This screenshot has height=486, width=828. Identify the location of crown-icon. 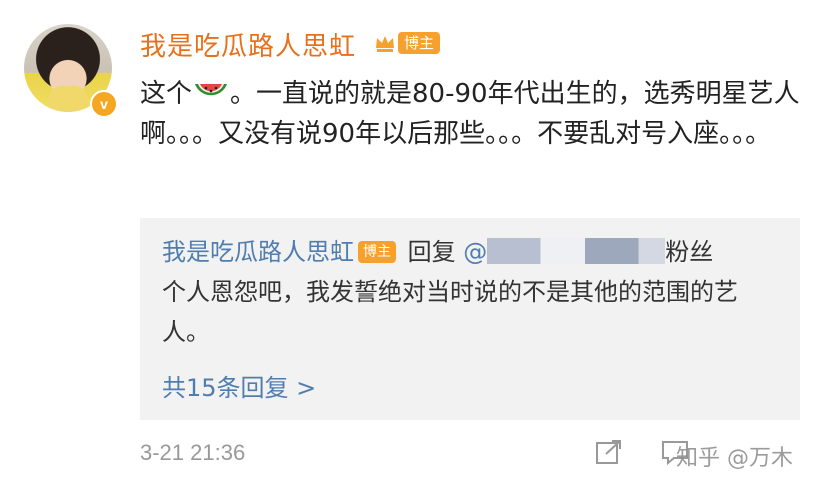
(385, 44).